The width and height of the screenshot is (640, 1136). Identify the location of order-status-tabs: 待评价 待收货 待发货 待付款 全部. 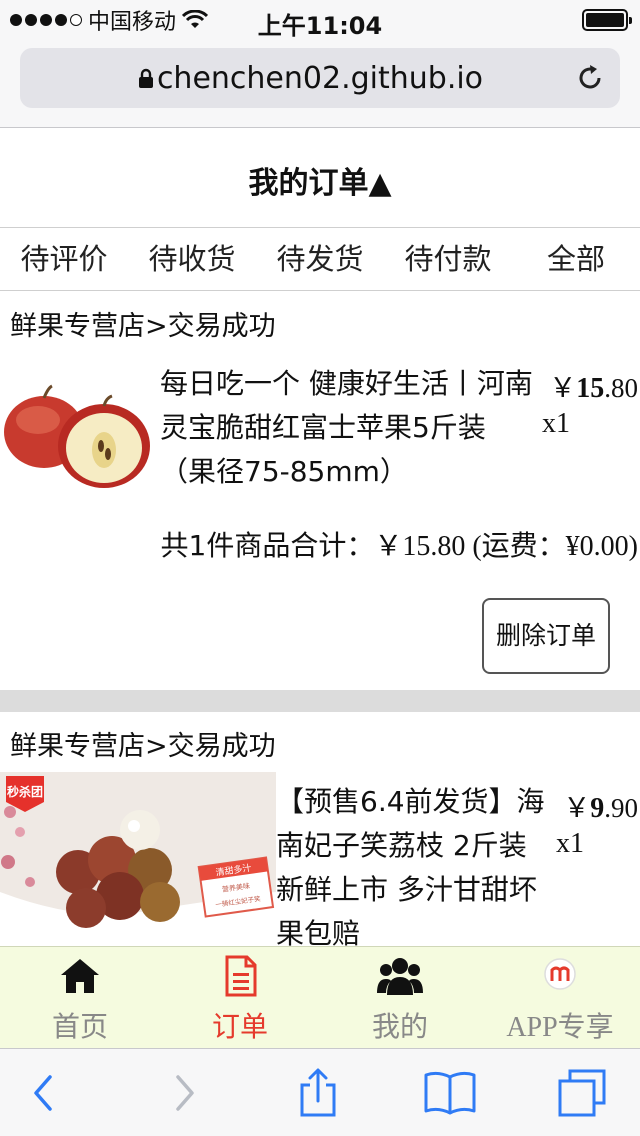
(320, 260).